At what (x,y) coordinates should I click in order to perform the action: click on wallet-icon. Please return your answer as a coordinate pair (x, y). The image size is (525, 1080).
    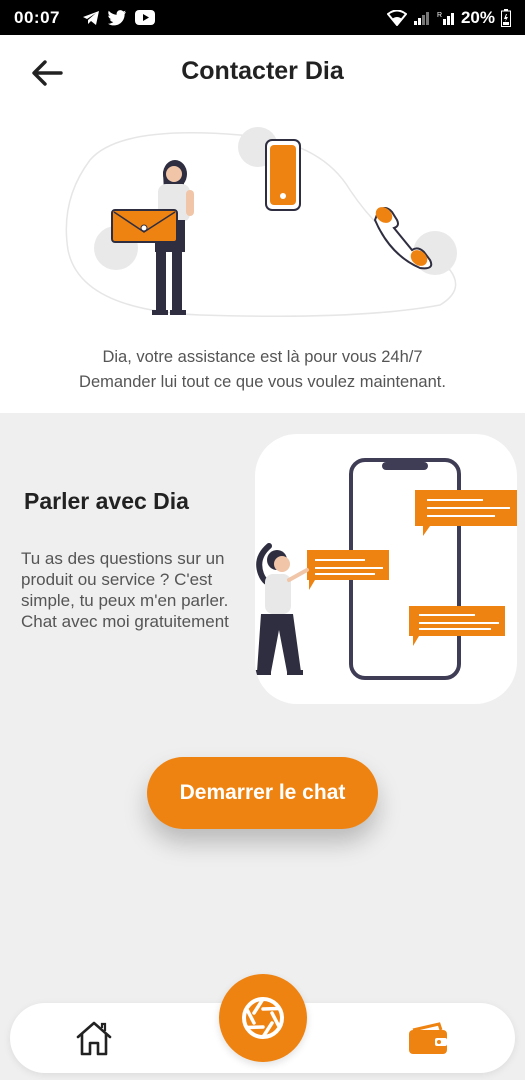
    Looking at the image, I should click on (428, 1038).